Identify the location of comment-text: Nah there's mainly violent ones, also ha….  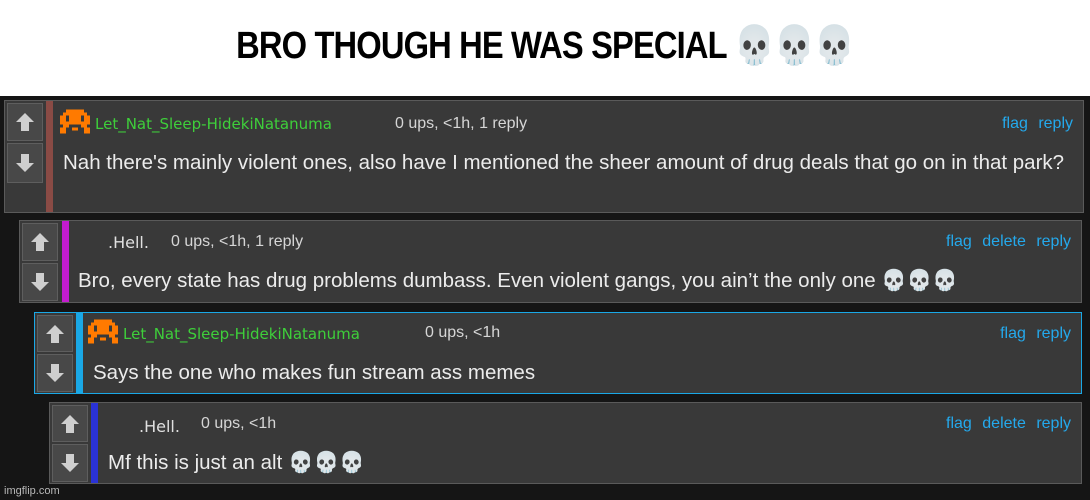
(564, 162).